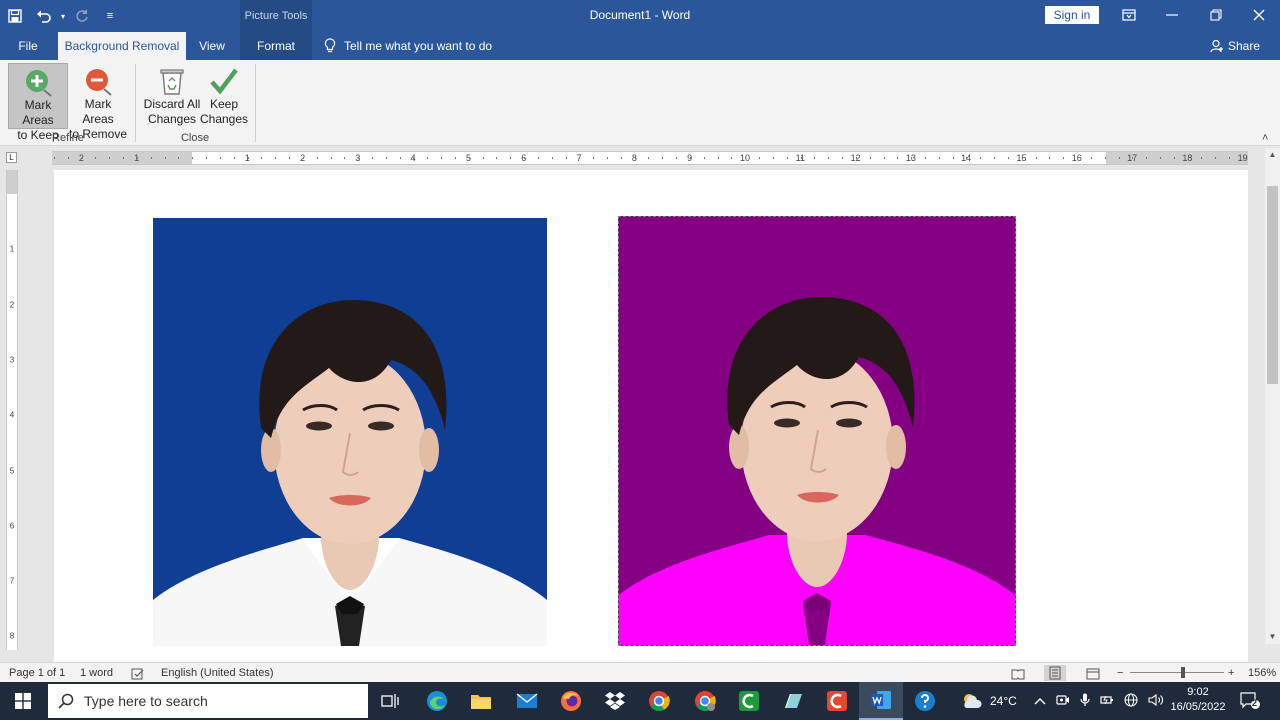  Describe the element at coordinates (1262, 673) in the screenshot. I see `zoom-level: 156%` at that location.